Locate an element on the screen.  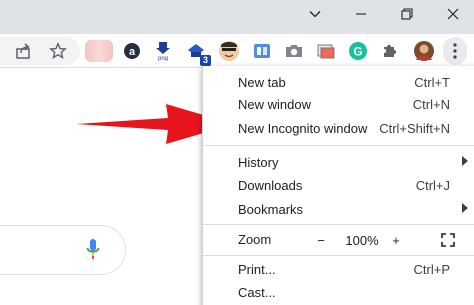
camera-icon is located at coordinates (294, 51).